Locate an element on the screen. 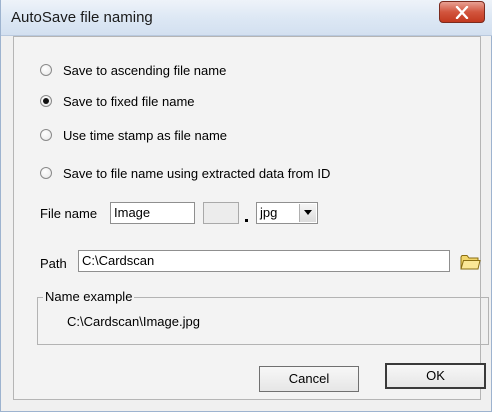 Image resolution: width=492 pixels, height=412 pixels. radio-label: Save to ascending file name is located at coordinates (145, 70).